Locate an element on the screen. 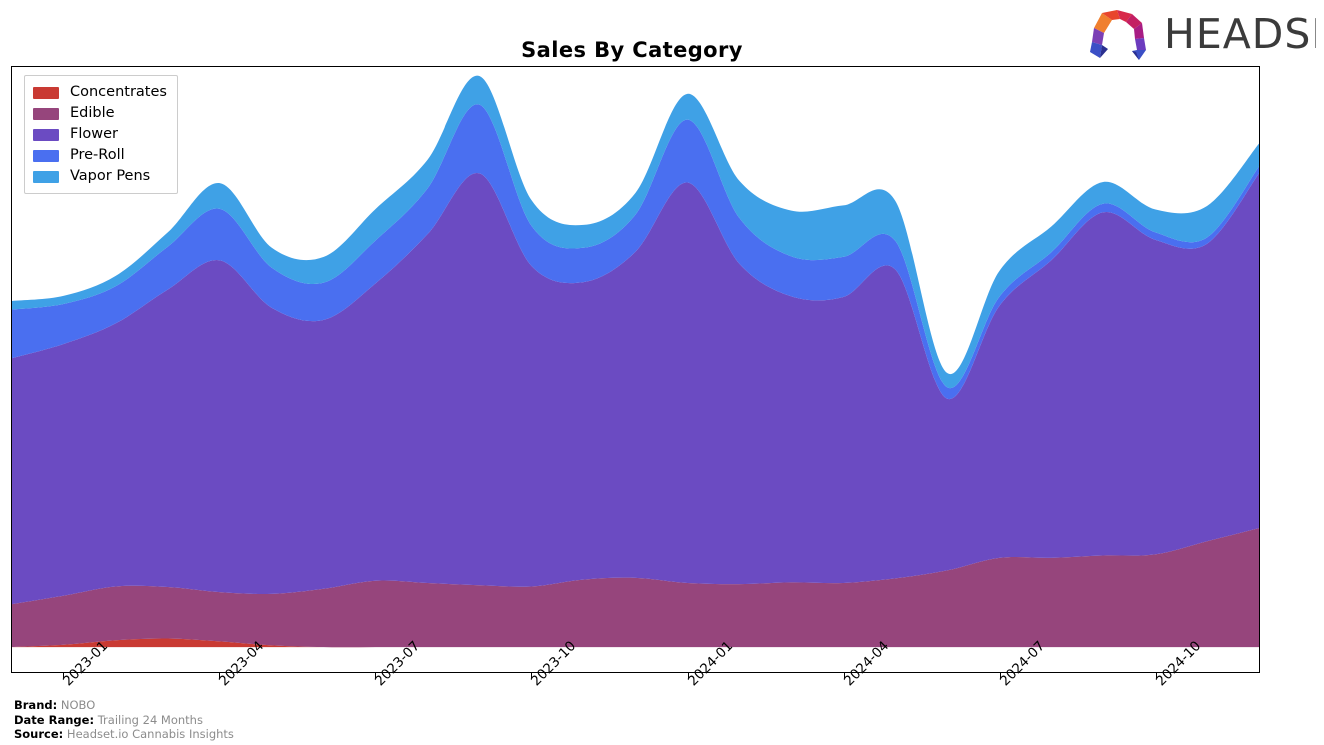  legend-label-flower: Flower is located at coordinates (94, 134).